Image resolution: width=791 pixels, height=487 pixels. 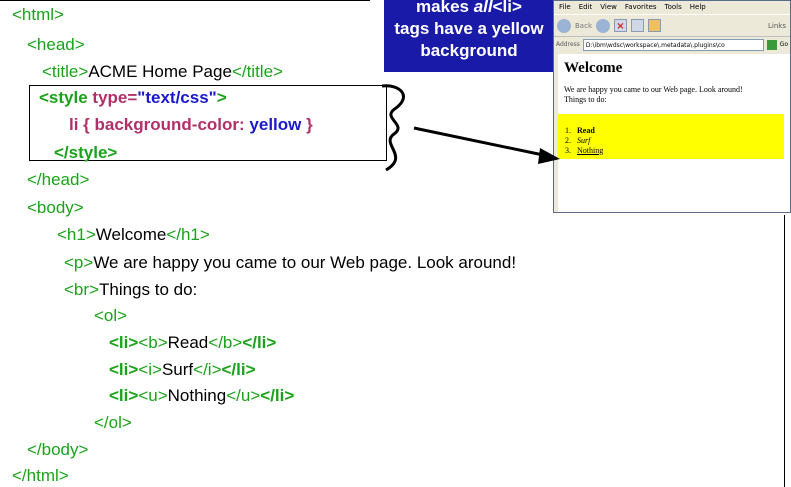 I want to click on arrow-head-icon, so click(x=549, y=156).